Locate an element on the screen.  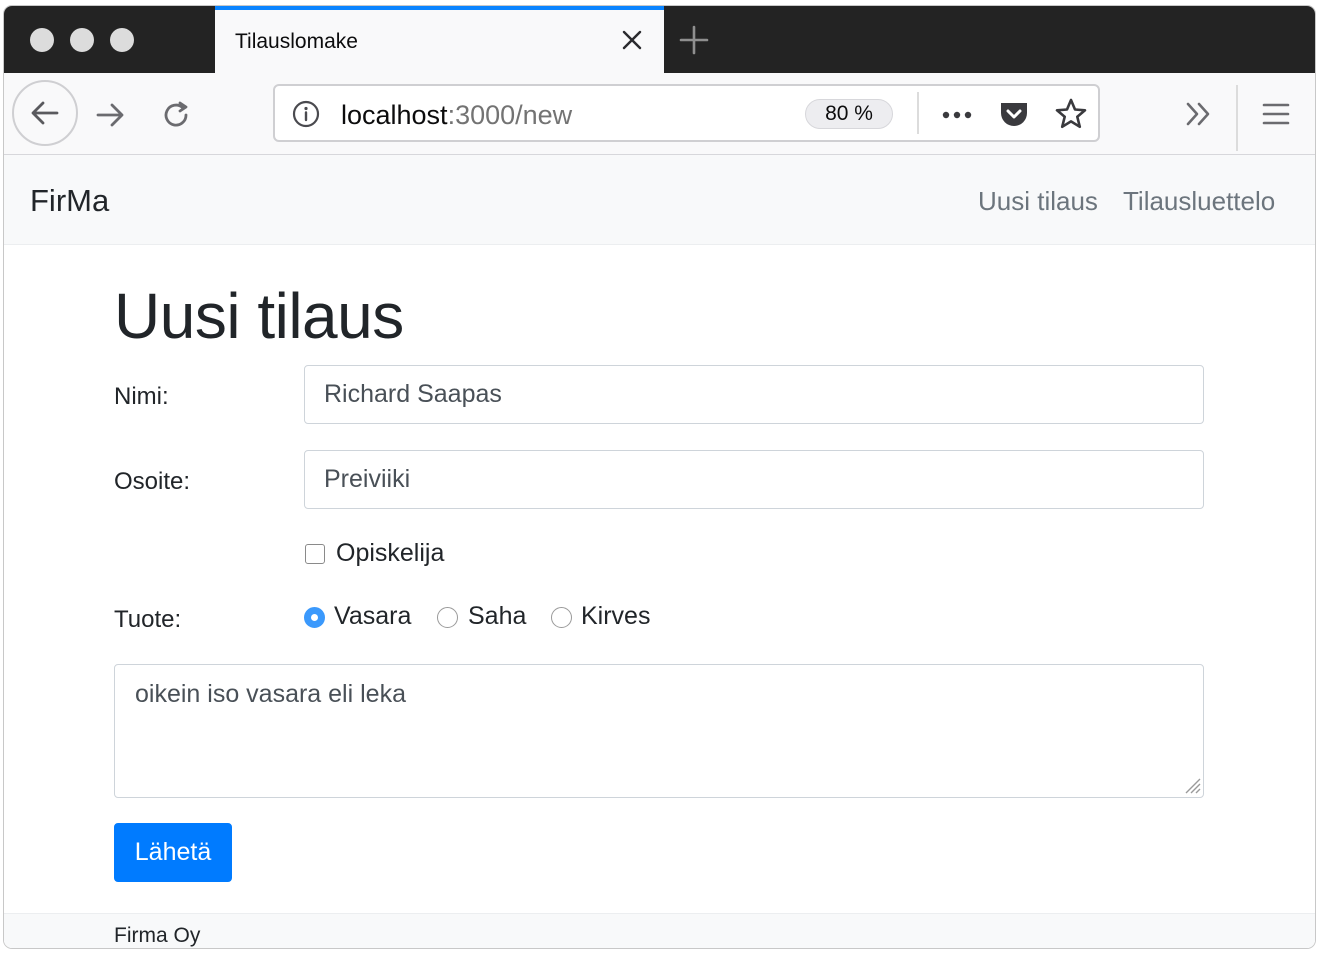
name-label: Nimi: is located at coordinates (141, 396).